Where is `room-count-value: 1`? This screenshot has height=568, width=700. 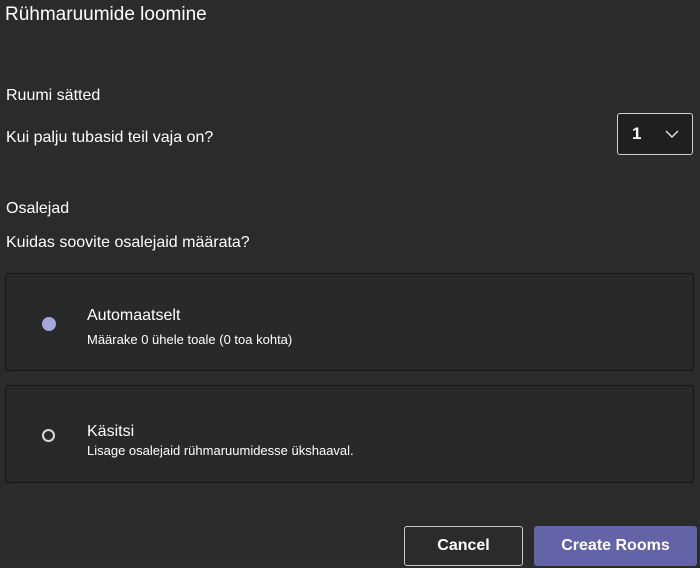 room-count-value: 1 is located at coordinates (637, 133).